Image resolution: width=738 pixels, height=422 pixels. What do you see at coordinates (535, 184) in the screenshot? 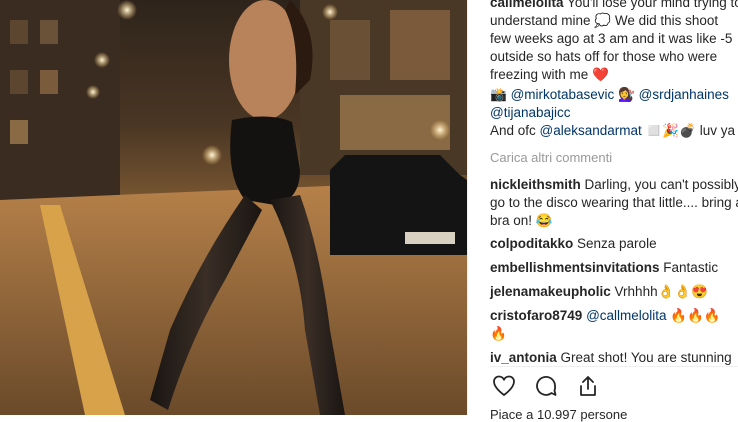
I see `comment-username: nickleithsmith` at bounding box center [535, 184].